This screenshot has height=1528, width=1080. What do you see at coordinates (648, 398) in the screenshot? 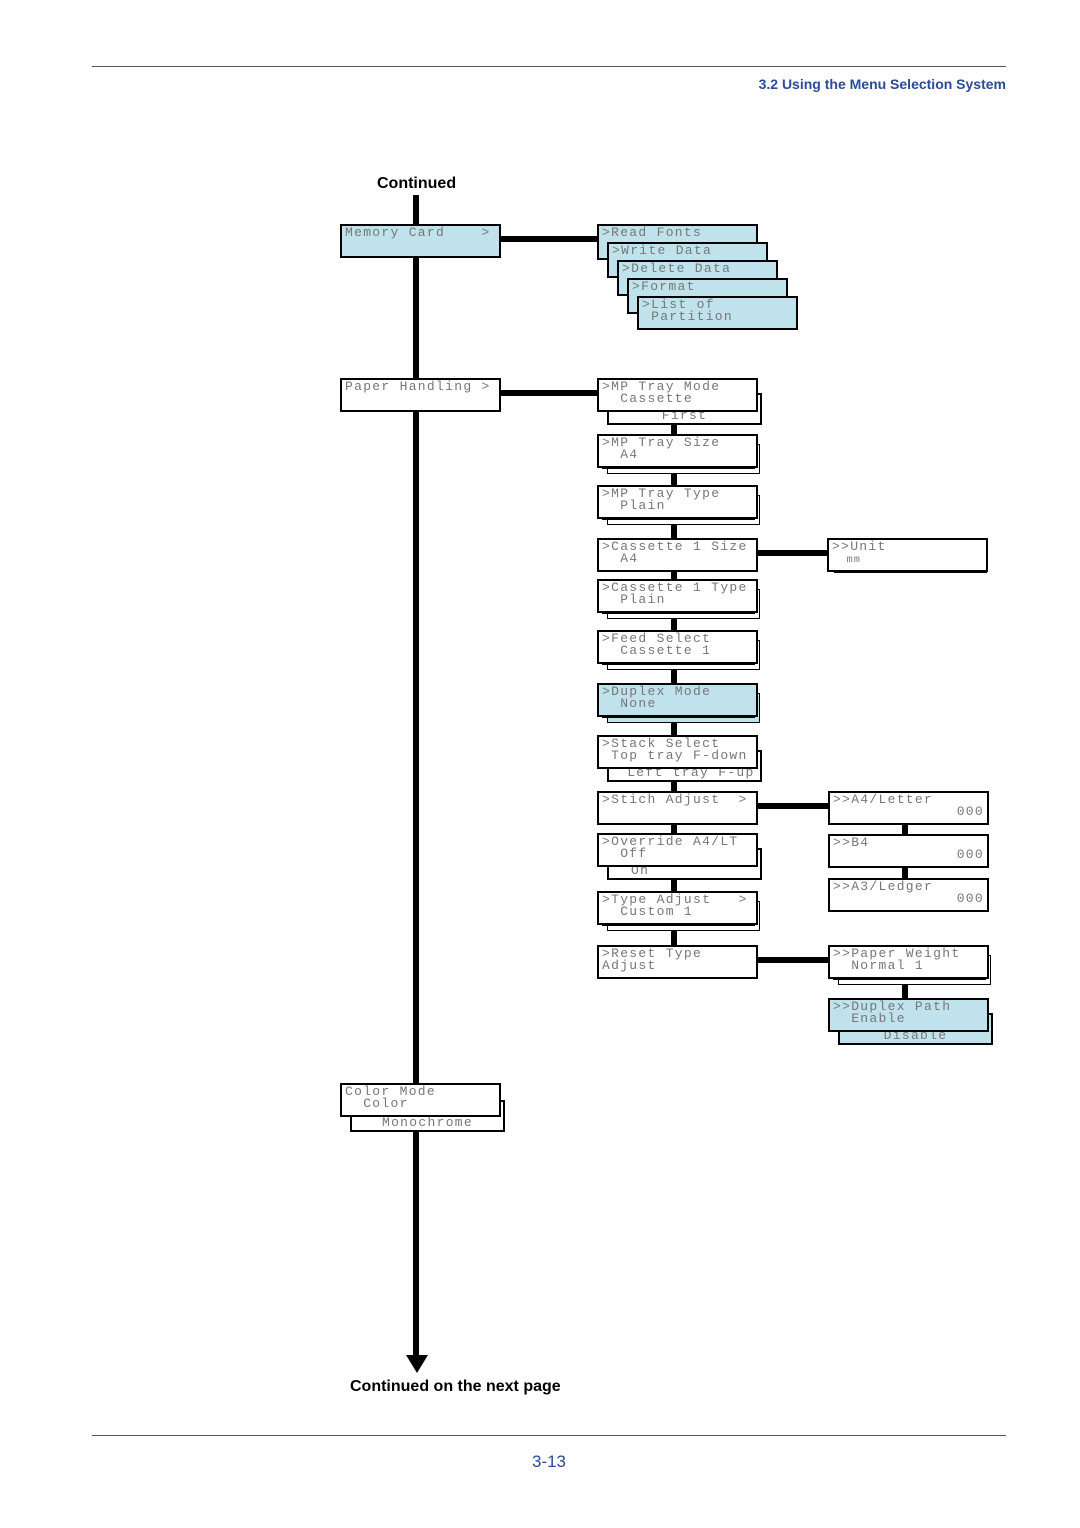
I see `menu-value: Cassette` at bounding box center [648, 398].